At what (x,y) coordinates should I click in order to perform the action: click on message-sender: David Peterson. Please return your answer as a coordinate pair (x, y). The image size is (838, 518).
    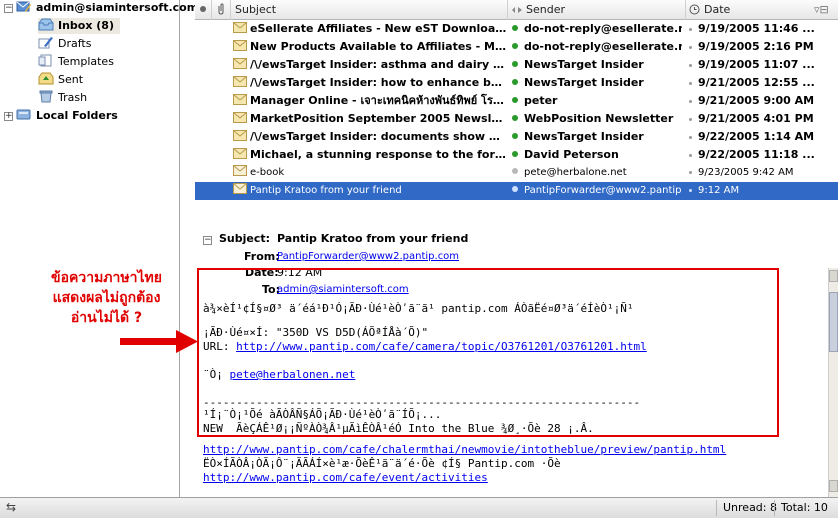
    Looking at the image, I should click on (597, 155).